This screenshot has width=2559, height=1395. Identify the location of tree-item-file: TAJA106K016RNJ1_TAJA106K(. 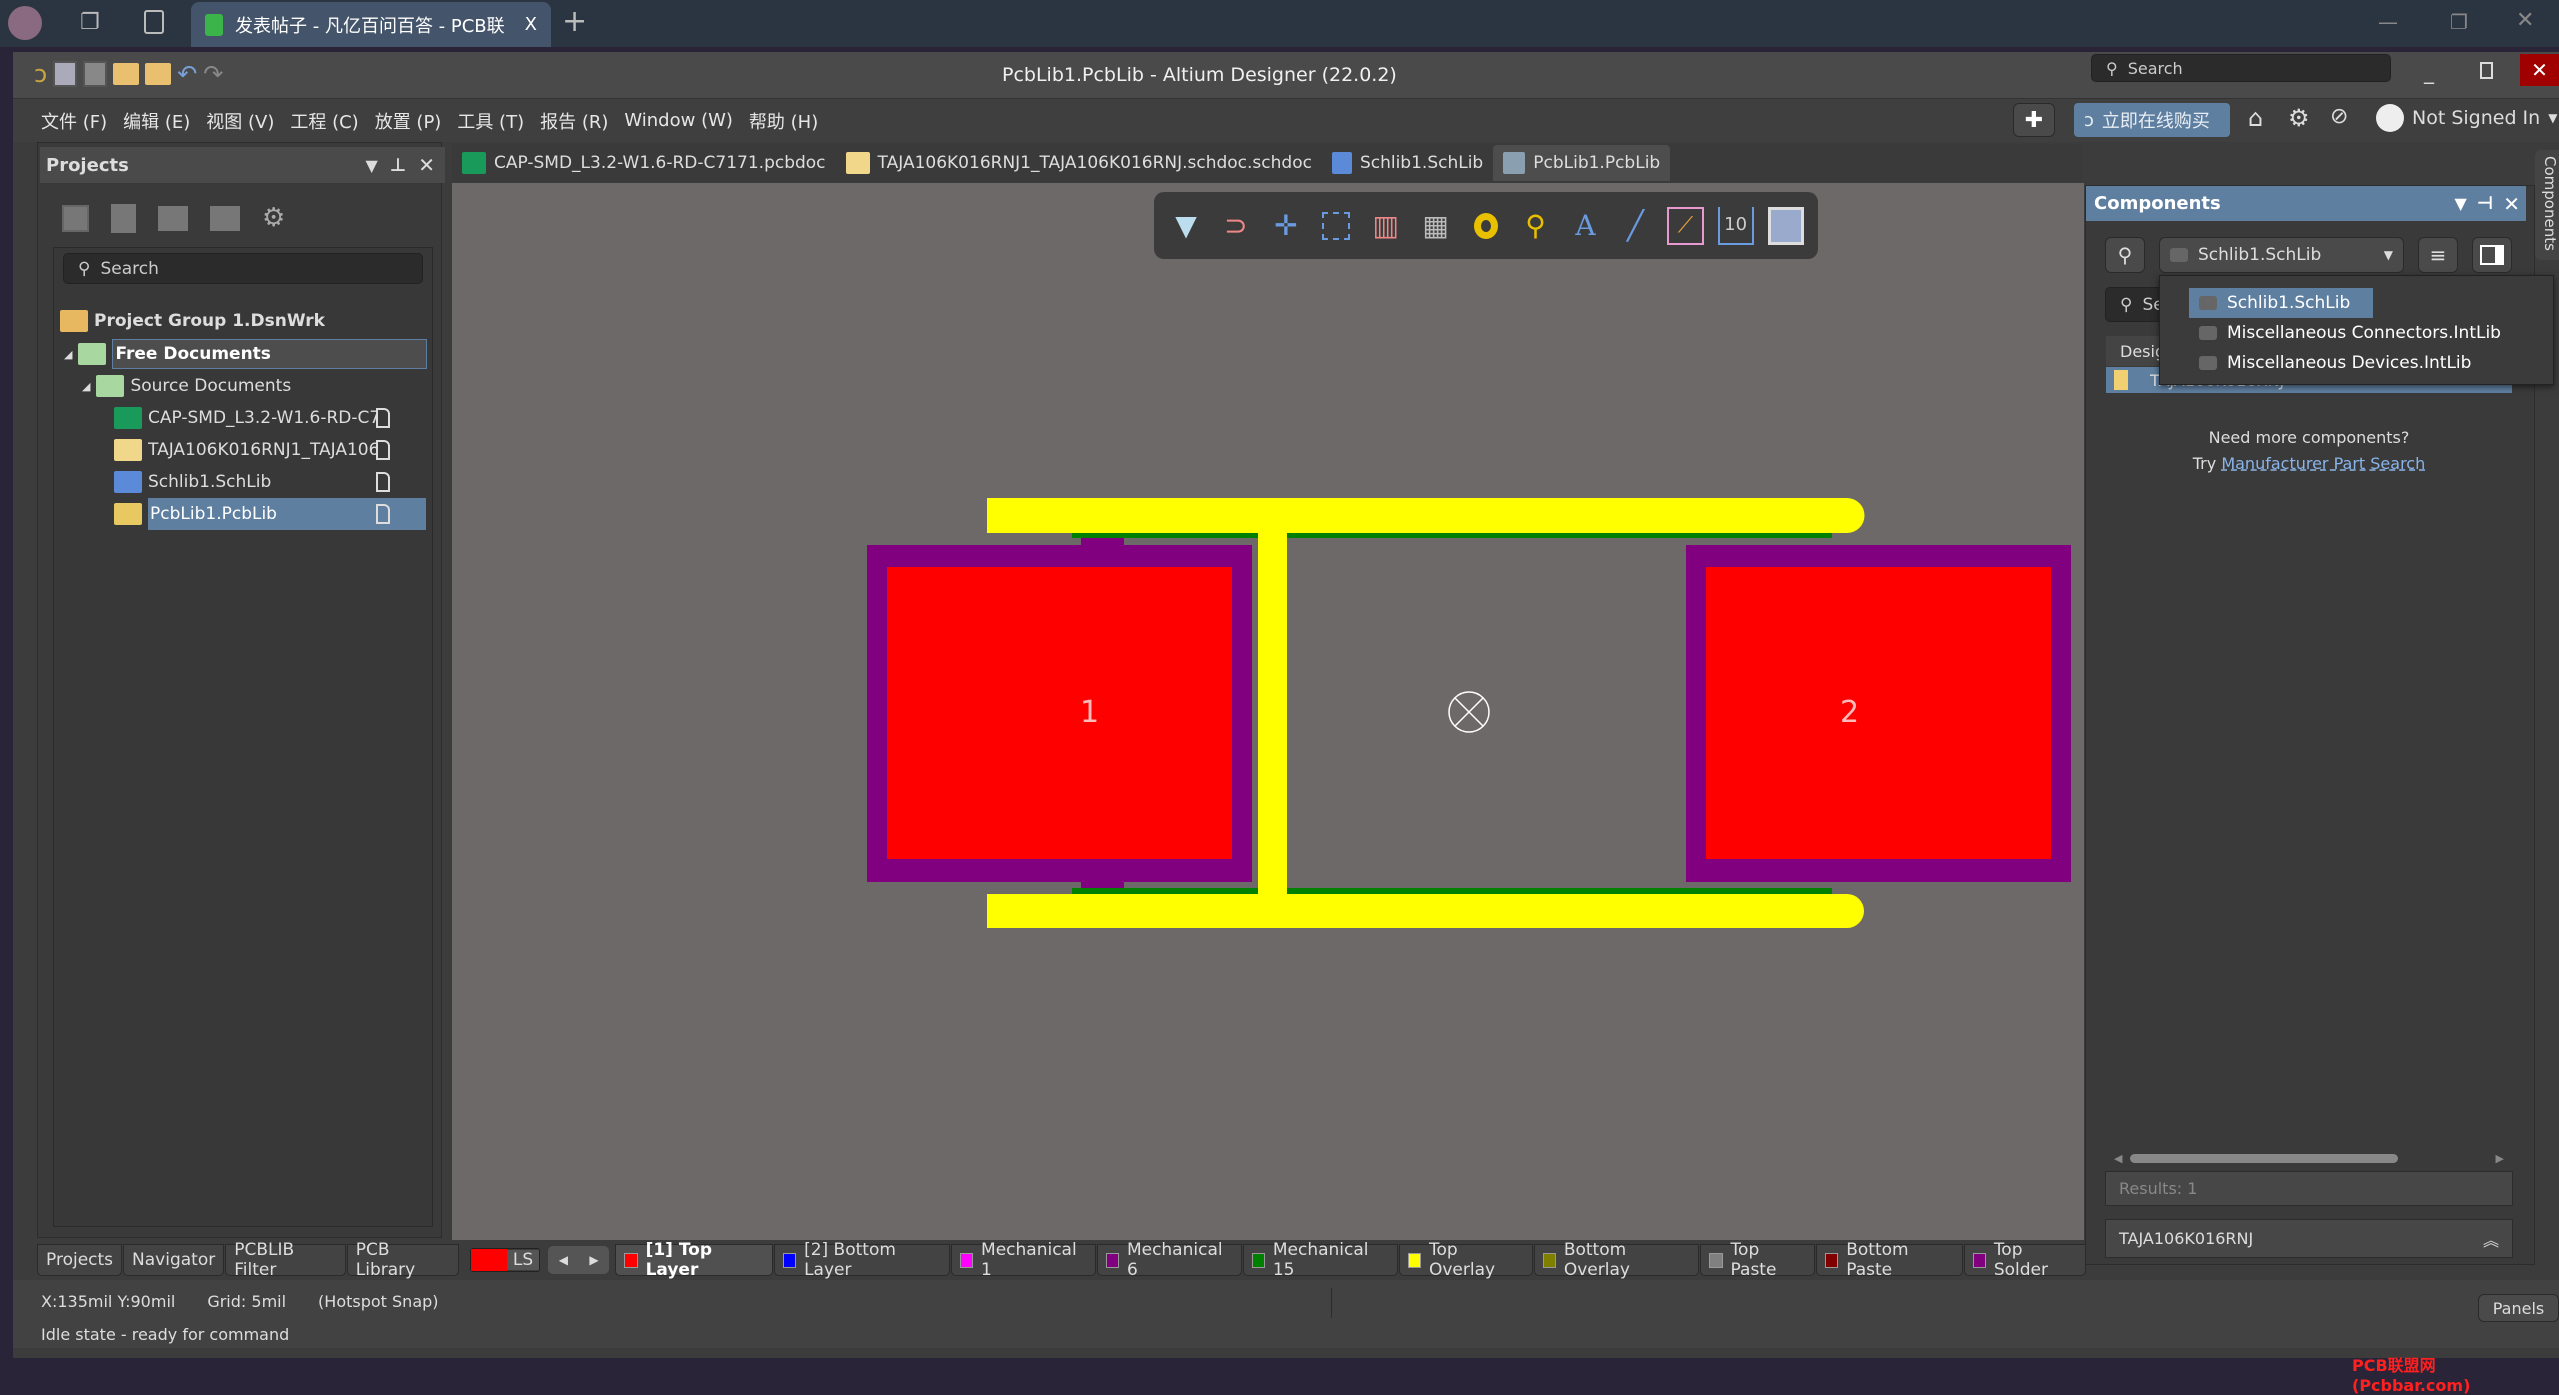
(270, 450).